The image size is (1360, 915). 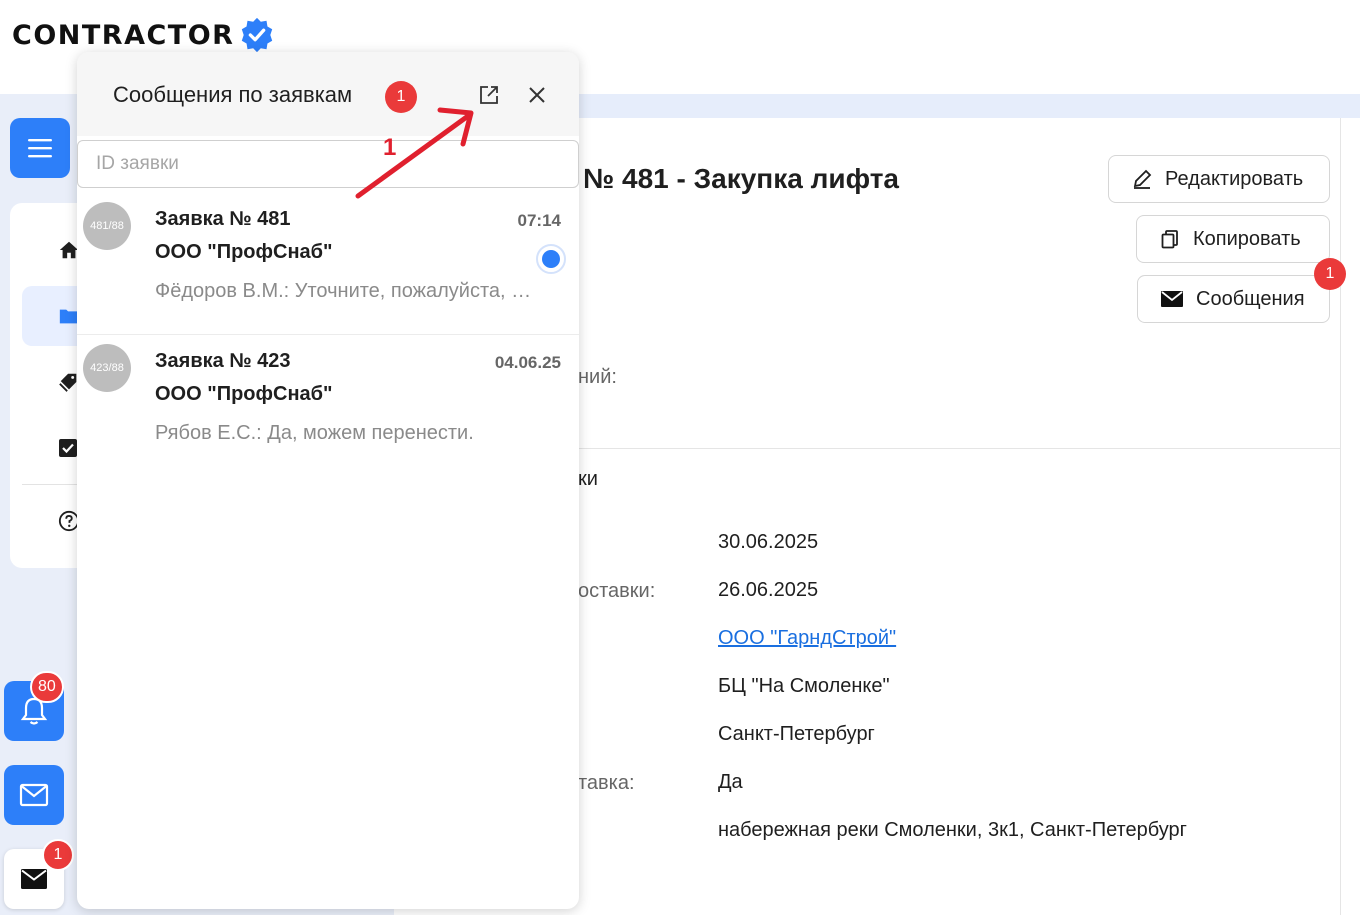 I want to click on copy-button: Копировать, so click(x=1233, y=239).